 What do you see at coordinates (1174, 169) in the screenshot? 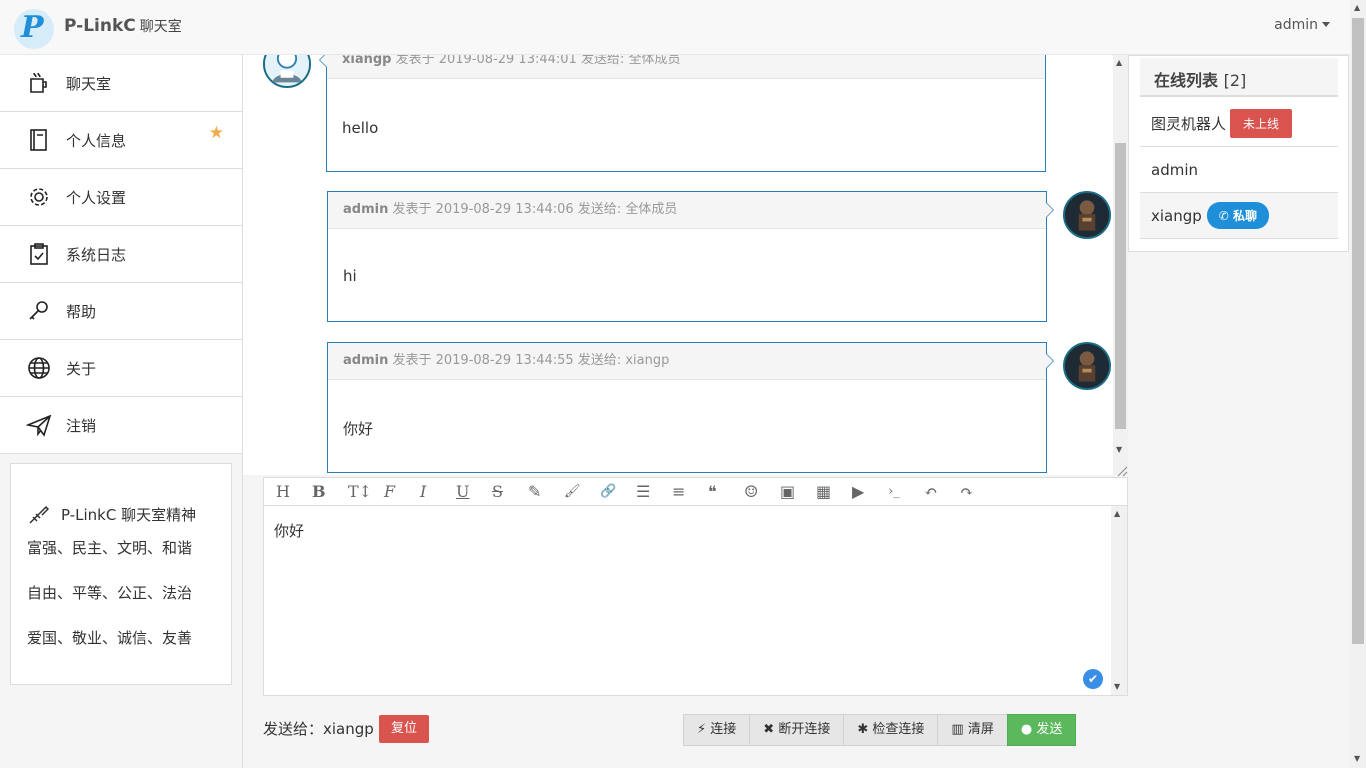
I see `online-user-name: admin` at bounding box center [1174, 169].